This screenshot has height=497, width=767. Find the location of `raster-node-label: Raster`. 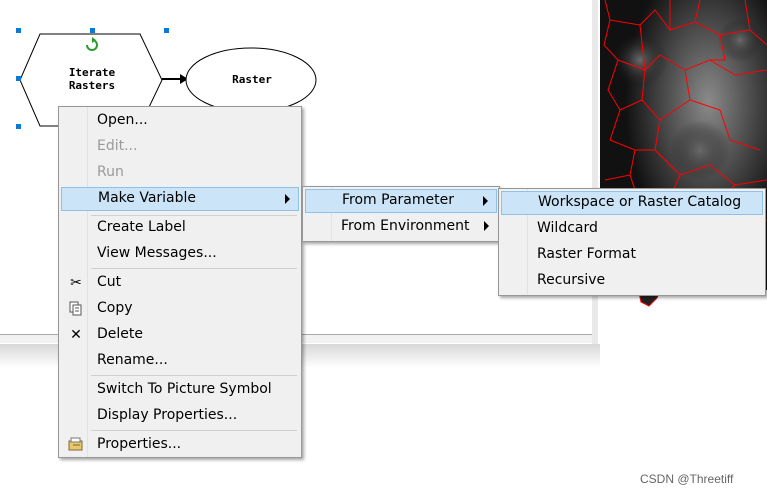

raster-node-label: Raster is located at coordinates (252, 79).